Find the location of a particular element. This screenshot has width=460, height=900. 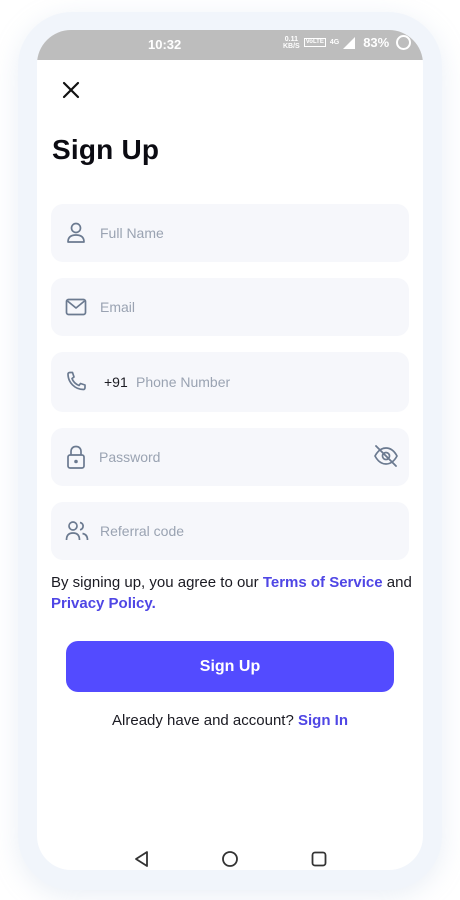

country-code: +91 is located at coordinates (116, 382).